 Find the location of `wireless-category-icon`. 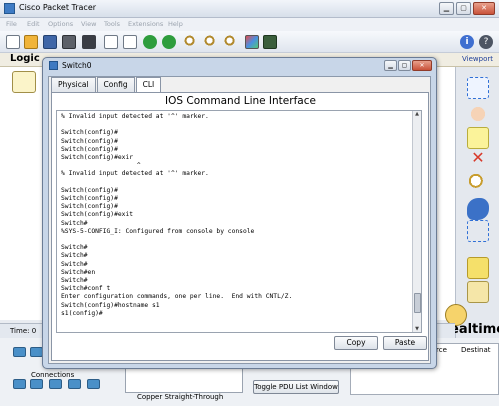

wireless-category-icon is located at coordinates (36, 384).